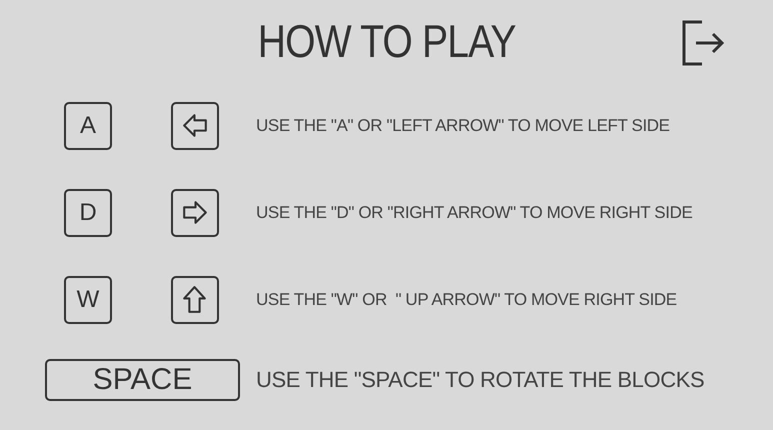 This screenshot has height=430, width=773. What do you see at coordinates (703, 43) in the screenshot?
I see `exit-icon` at bounding box center [703, 43].